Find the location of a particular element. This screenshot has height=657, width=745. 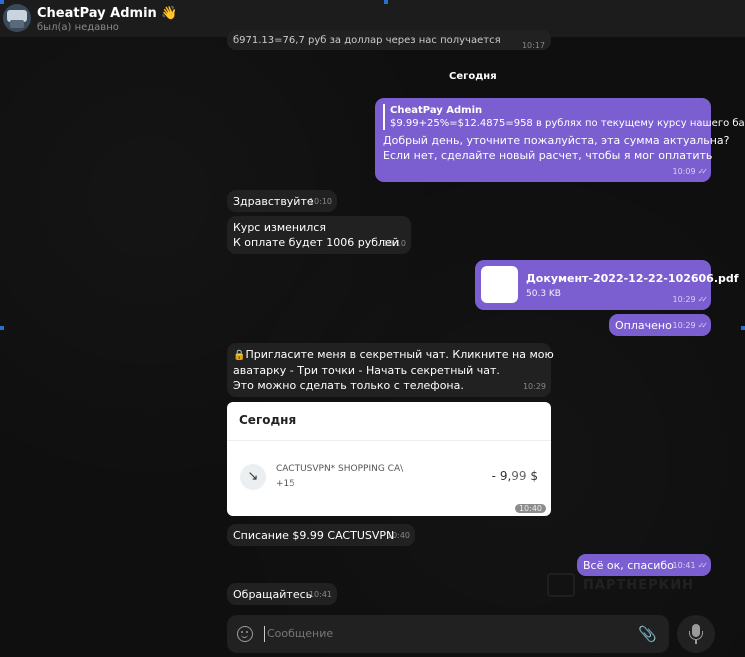

paperclip-icon: 📎 is located at coordinates (647, 634).